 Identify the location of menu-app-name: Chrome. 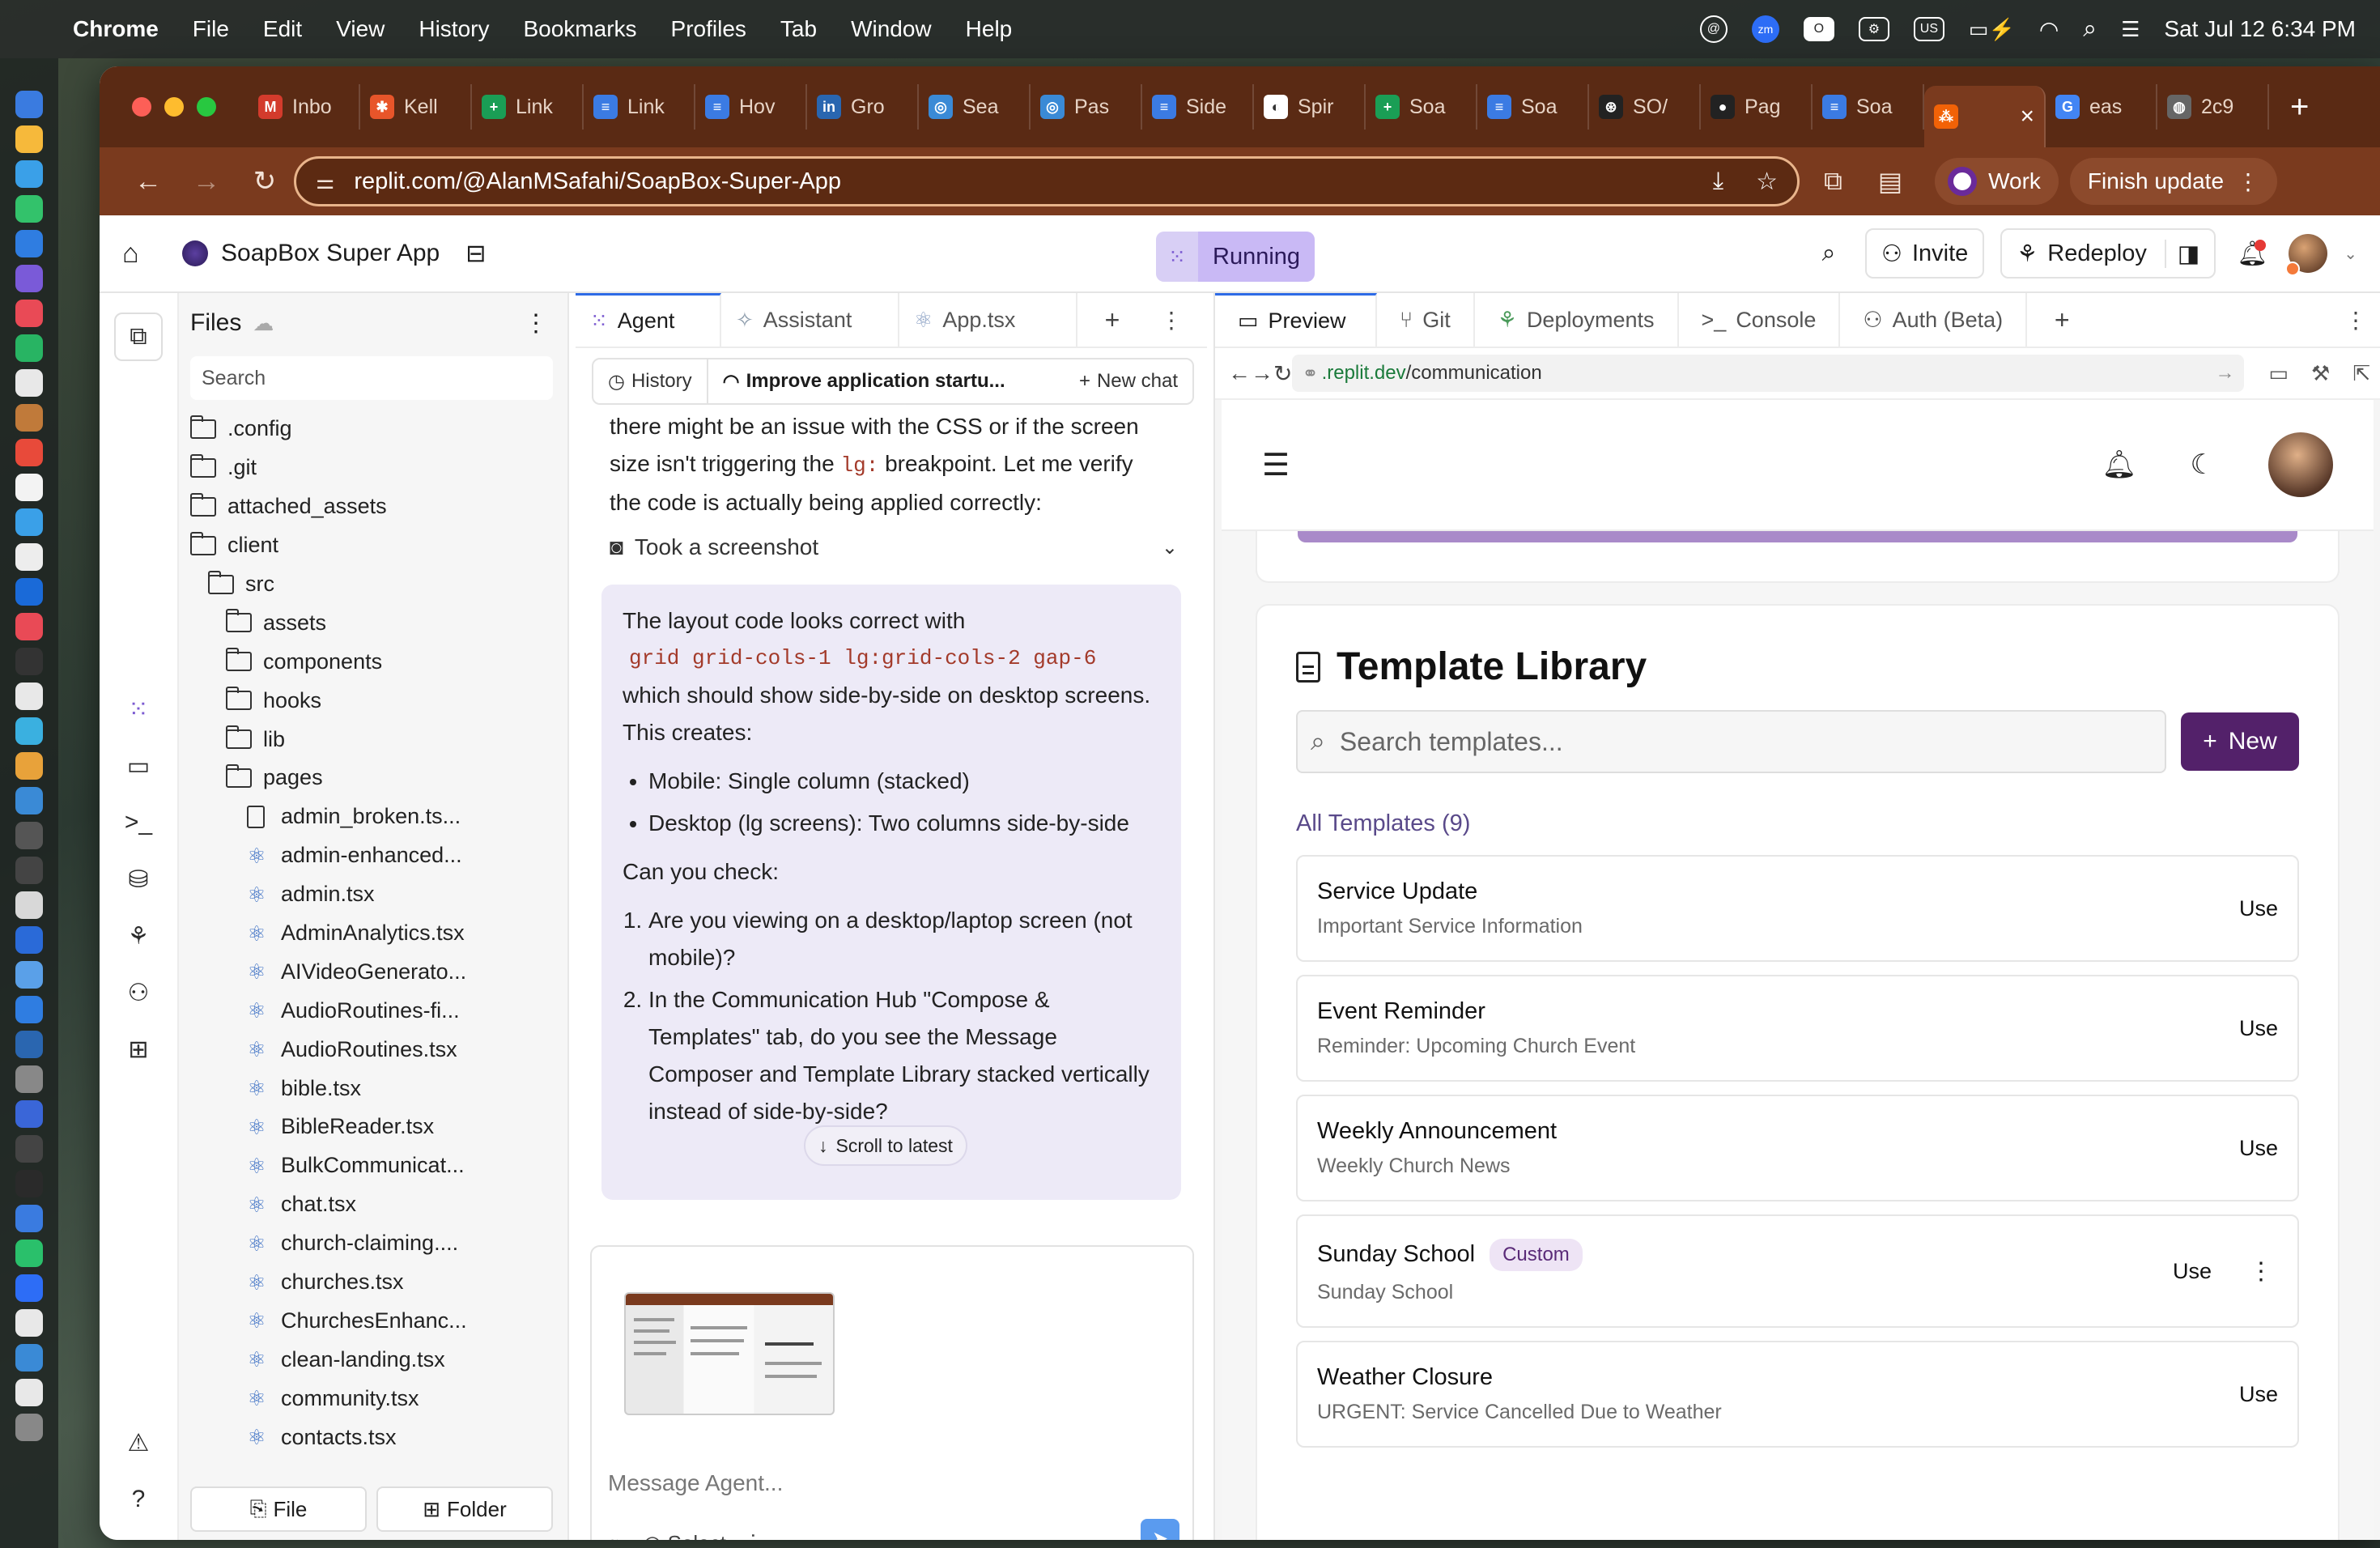
(116, 29).